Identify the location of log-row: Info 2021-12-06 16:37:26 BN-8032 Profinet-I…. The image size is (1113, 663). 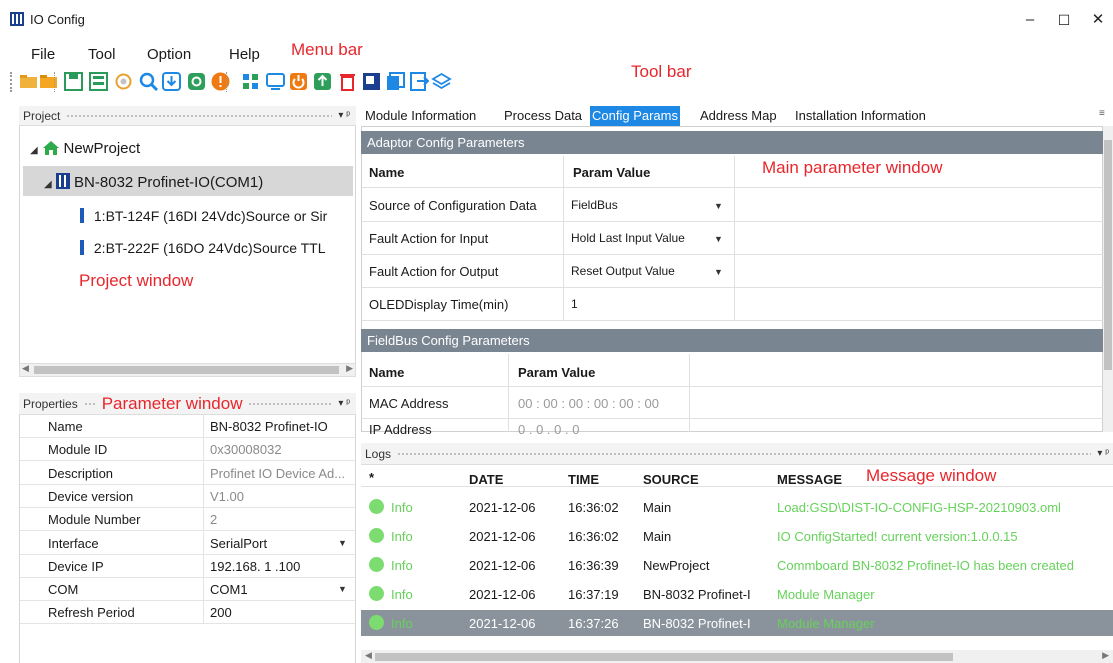
(737, 623).